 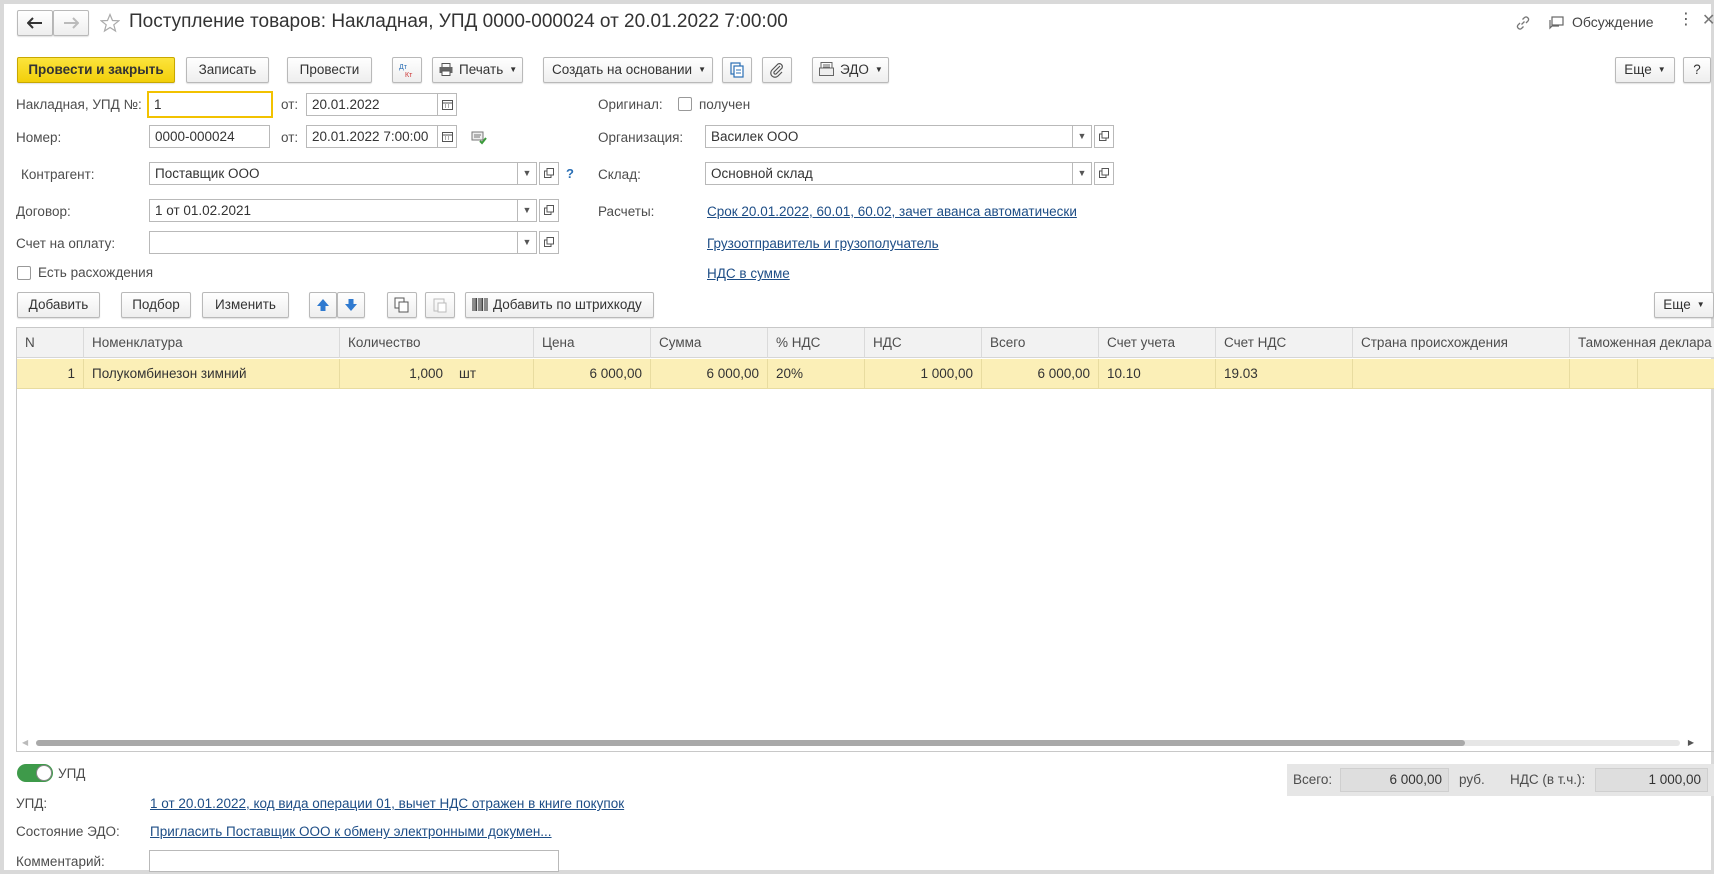 I want to click on scroll-thumb, so click(x=750, y=743).